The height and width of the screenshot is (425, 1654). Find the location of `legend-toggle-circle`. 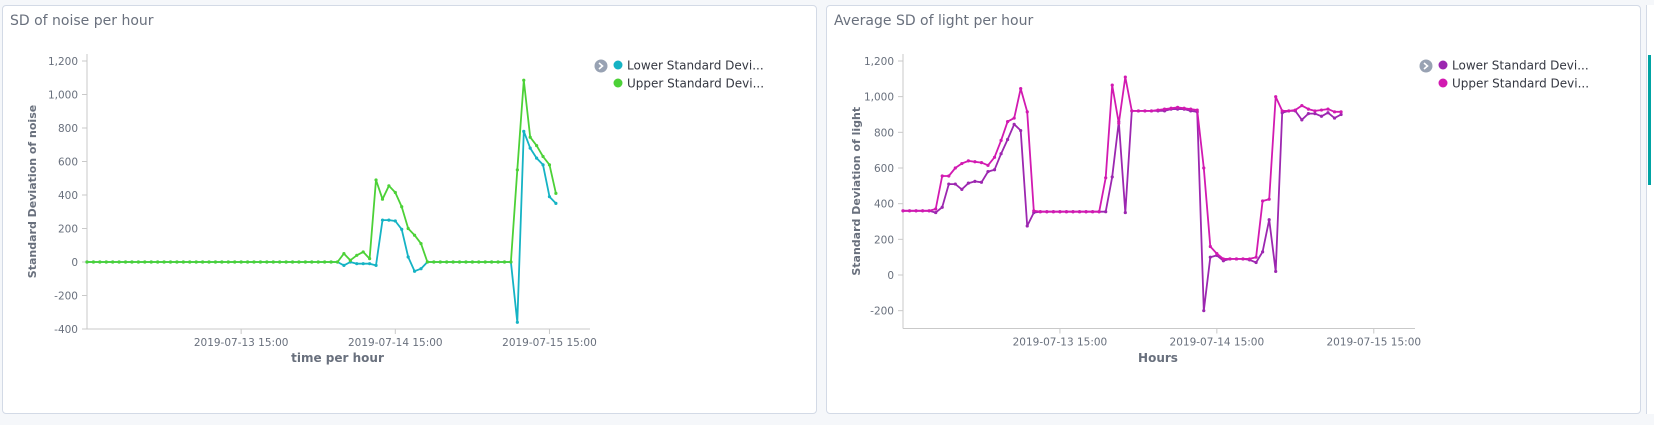

legend-toggle-circle is located at coordinates (601, 66).